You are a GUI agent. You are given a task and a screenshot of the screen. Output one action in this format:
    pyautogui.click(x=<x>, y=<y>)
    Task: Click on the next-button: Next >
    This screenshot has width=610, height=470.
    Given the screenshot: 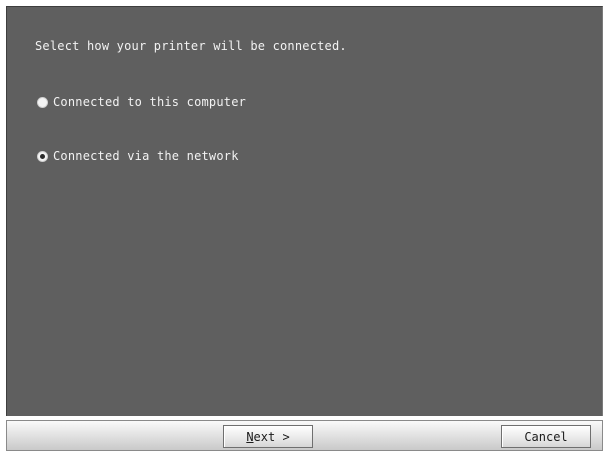 What is the action you would take?
    pyautogui.click(x=268, y=436)
    